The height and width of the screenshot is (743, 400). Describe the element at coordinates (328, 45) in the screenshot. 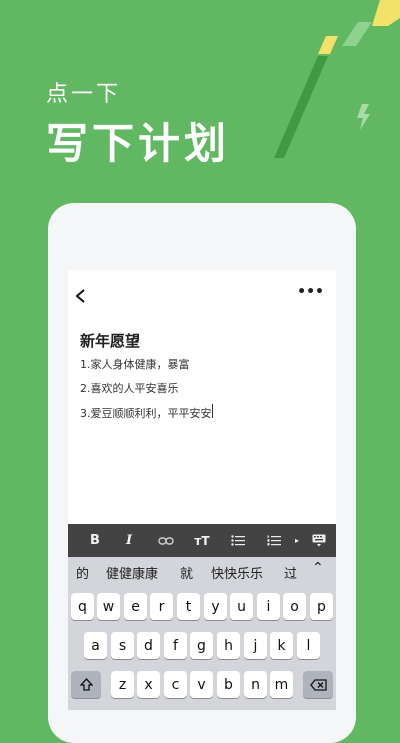

I see `yellow-stripe-small` at that location.